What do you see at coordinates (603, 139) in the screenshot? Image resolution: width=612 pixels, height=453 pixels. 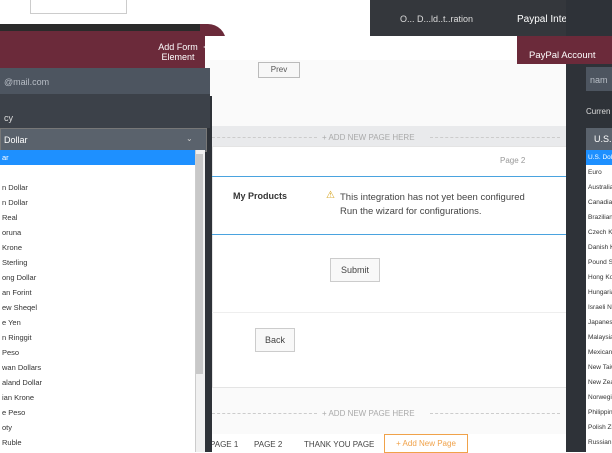 I see `currency-selected-value-right: U.S.` at bounding box center [603, 139].